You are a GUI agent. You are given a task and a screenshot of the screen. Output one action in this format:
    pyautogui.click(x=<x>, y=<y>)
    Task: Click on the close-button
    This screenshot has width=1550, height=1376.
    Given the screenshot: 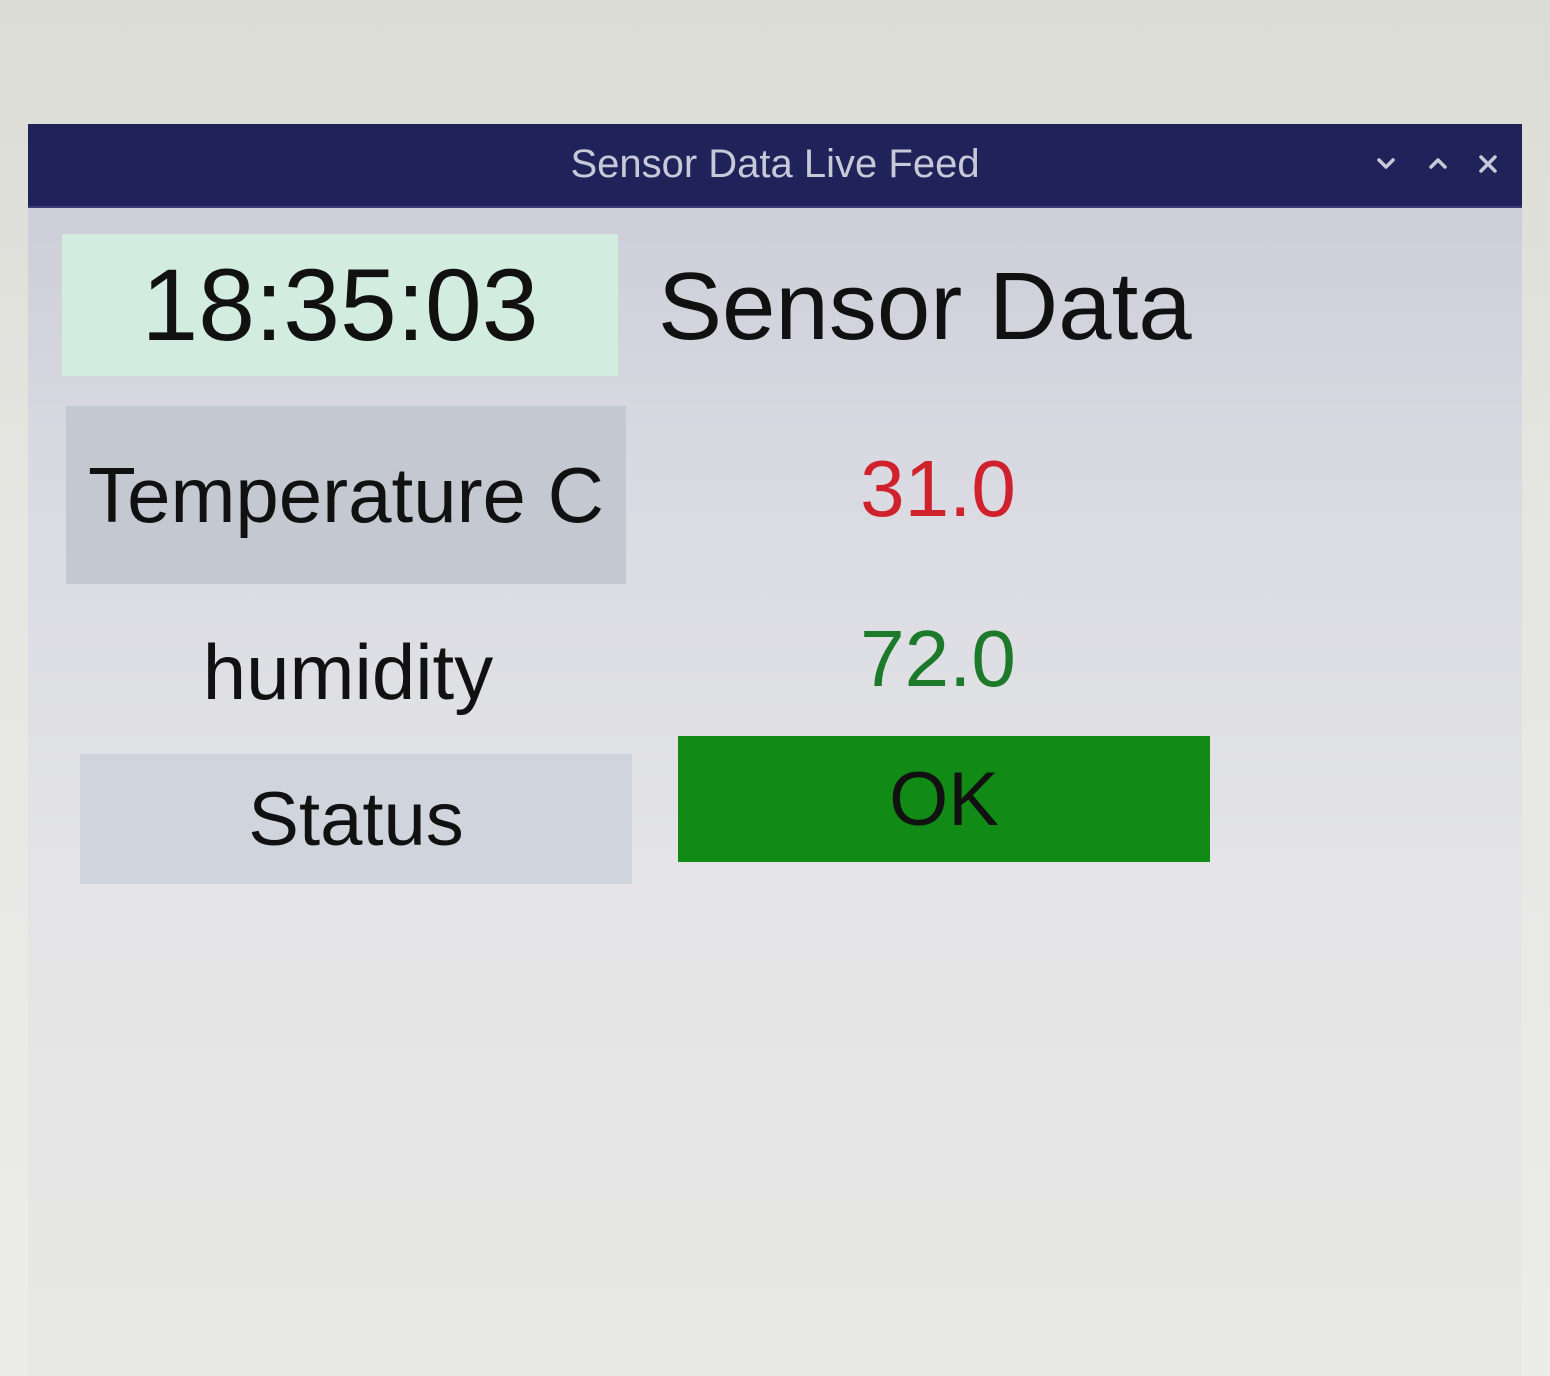 What is the action you would take?
    pyautogui.click(x=1488, y=164)
    